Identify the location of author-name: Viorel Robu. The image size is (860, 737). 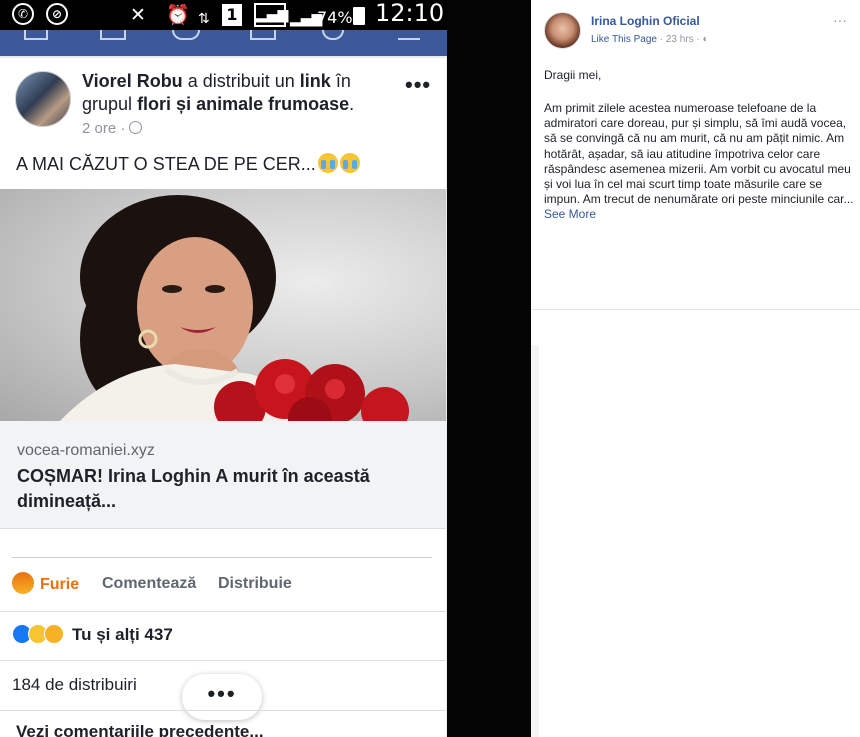
(132, 81).